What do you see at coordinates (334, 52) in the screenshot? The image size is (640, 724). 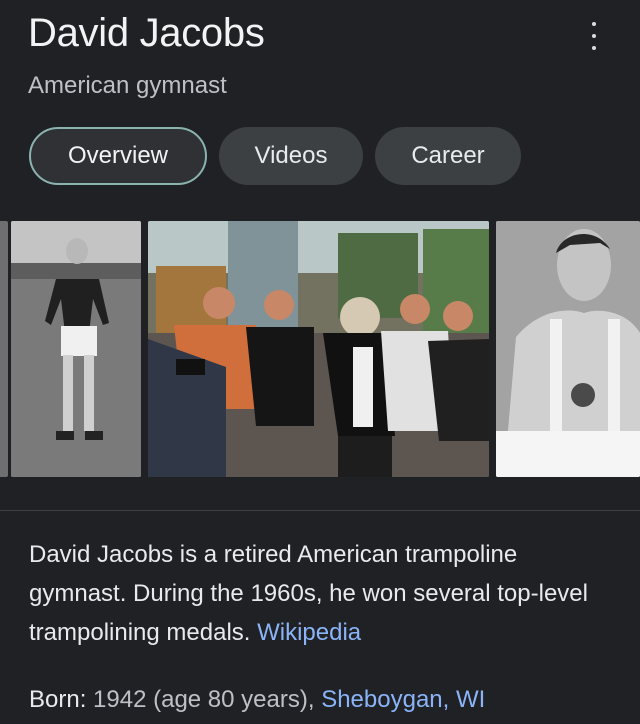 I see `knowledge-header: David Jacobs American gymnast` at bounding box center [334, 52].